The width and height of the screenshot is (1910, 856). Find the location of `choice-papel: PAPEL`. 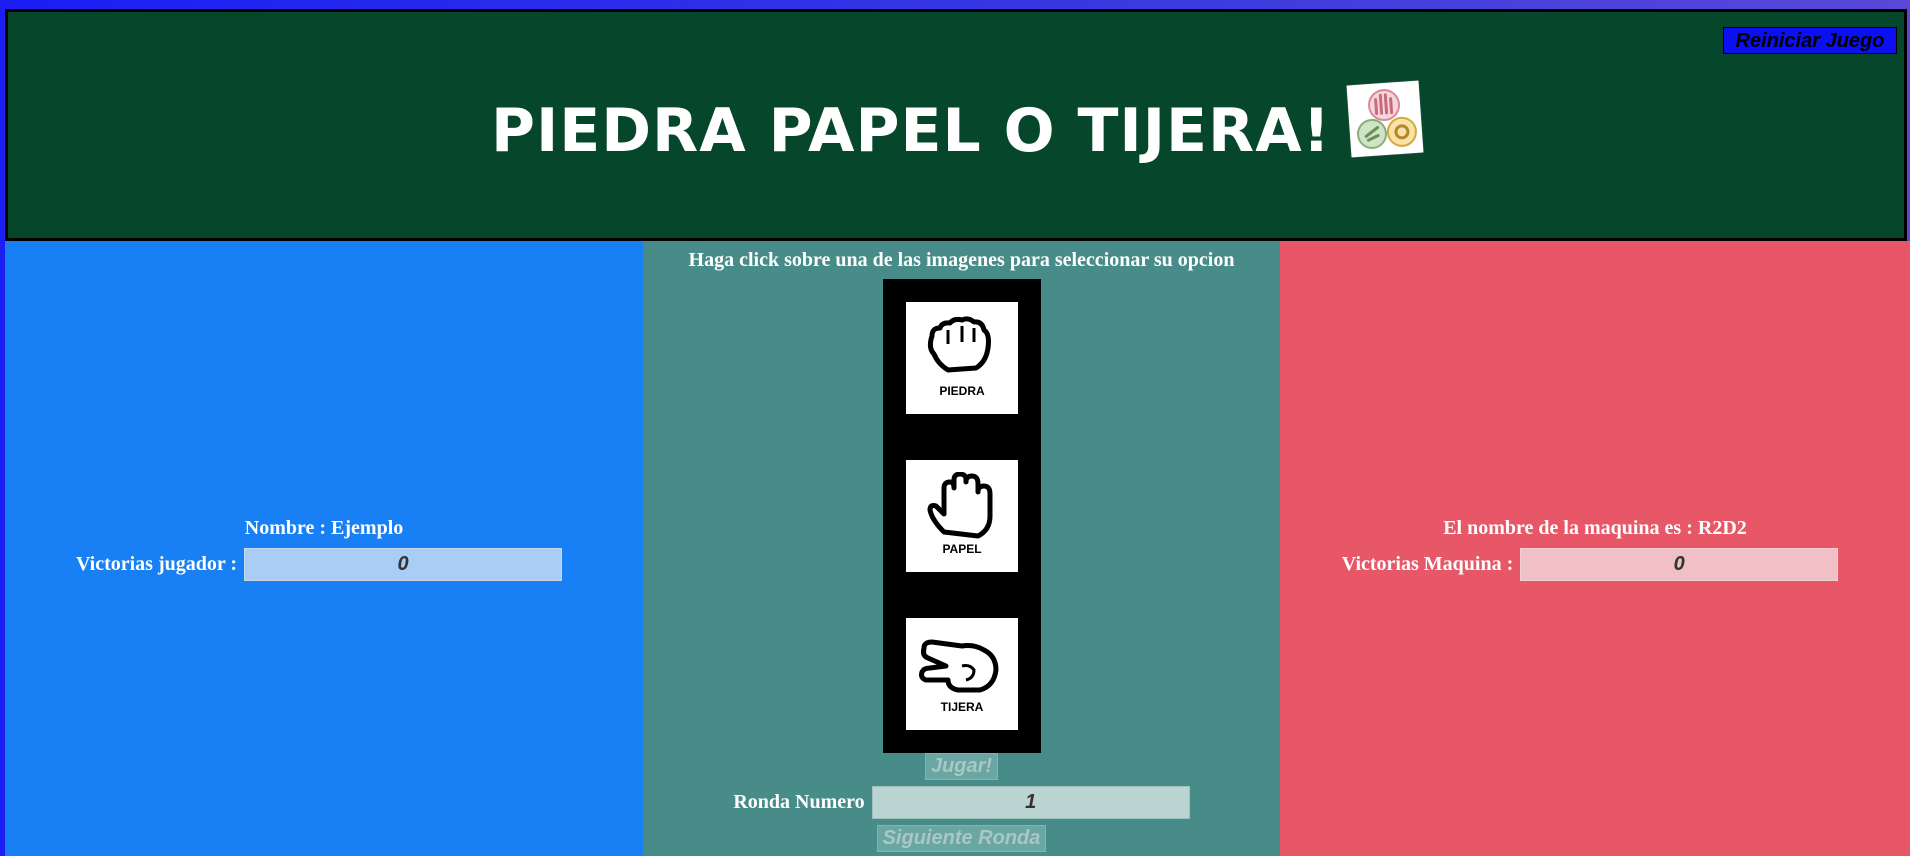

choice-papel: PAPEL is located at coordinates (962, 516).